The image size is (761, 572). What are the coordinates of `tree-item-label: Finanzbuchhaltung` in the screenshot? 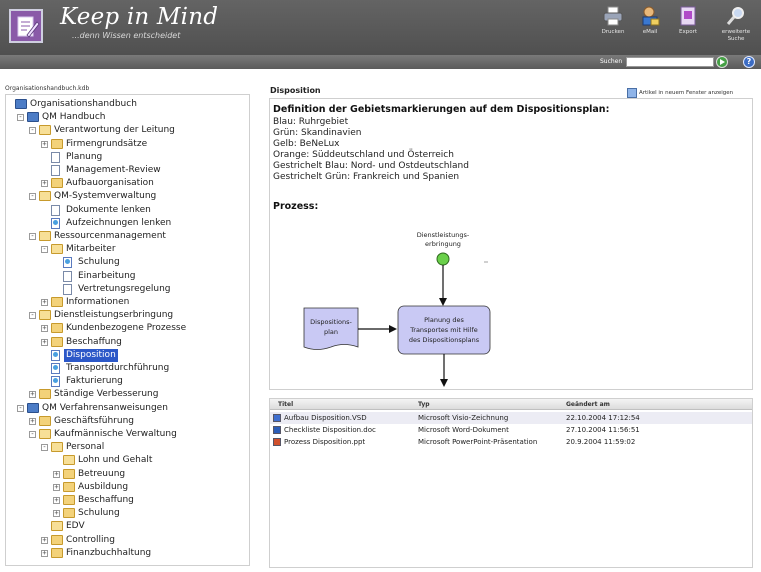 It's located at (109, 552).